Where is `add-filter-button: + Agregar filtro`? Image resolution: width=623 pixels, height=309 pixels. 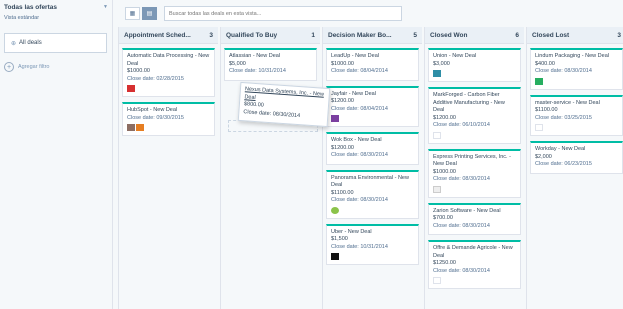
add-filter-button: + Agregar filtro is located at coordinates (27, 67).